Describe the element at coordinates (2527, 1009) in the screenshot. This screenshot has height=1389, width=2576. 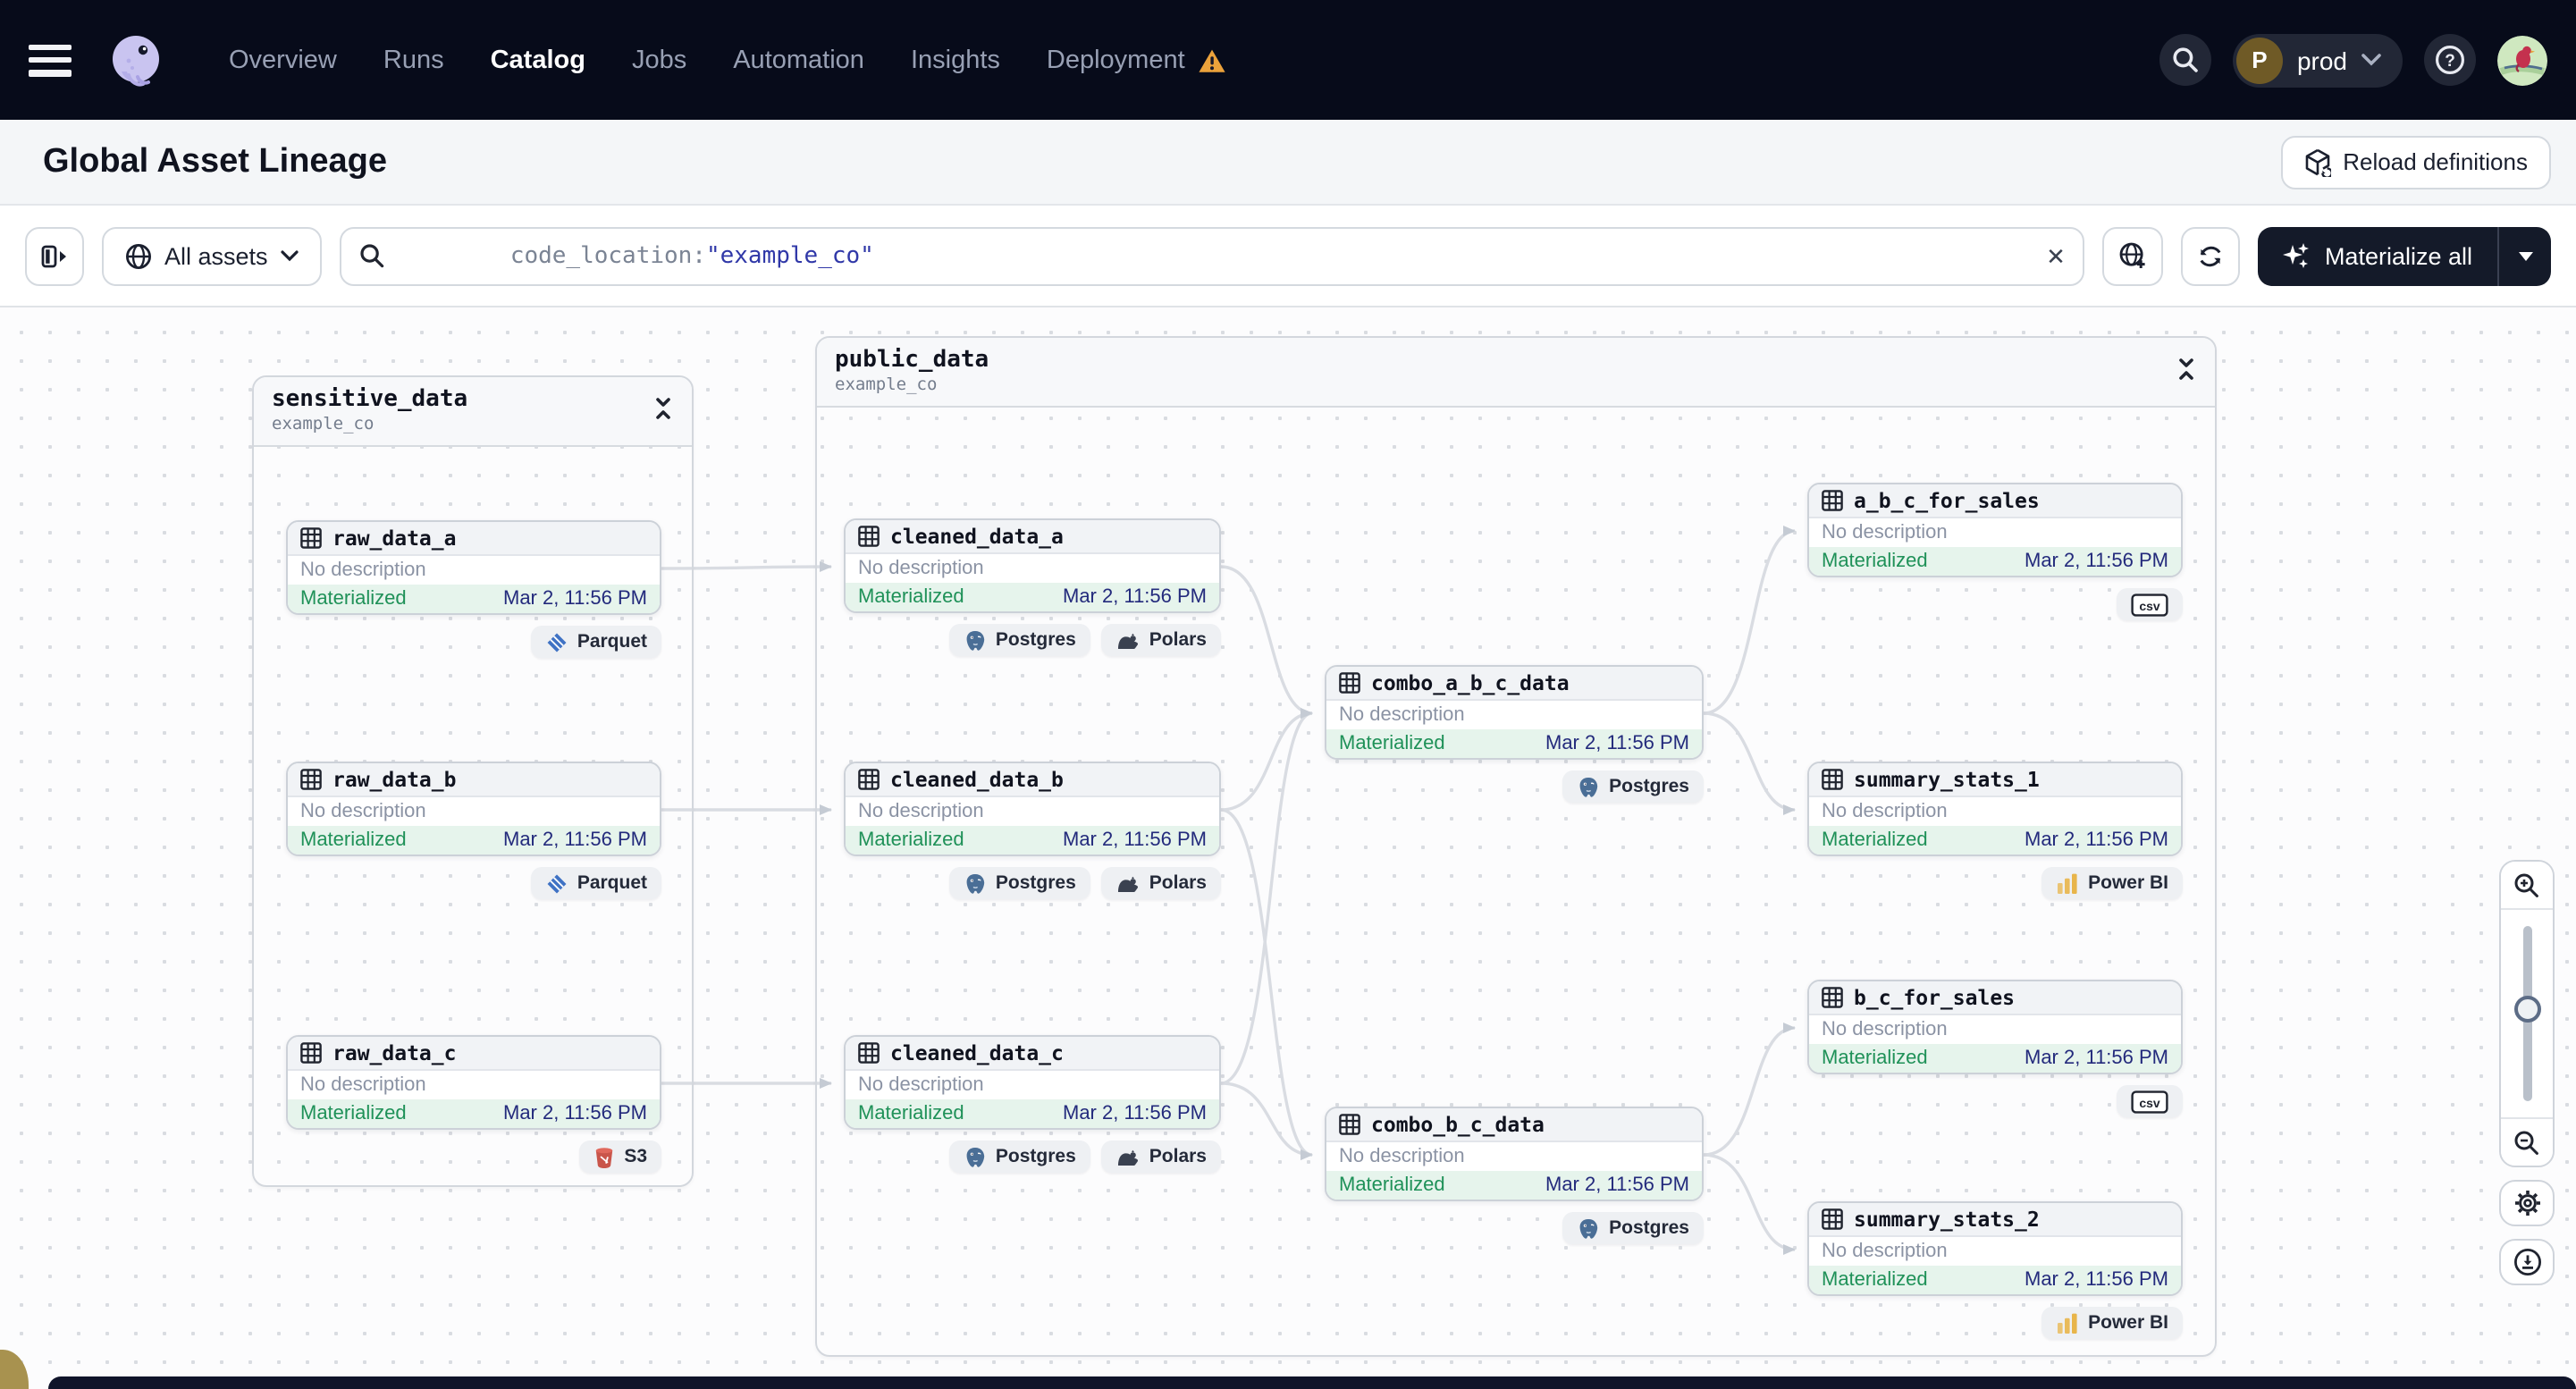
I see `zoom-slider-handle` at that location.